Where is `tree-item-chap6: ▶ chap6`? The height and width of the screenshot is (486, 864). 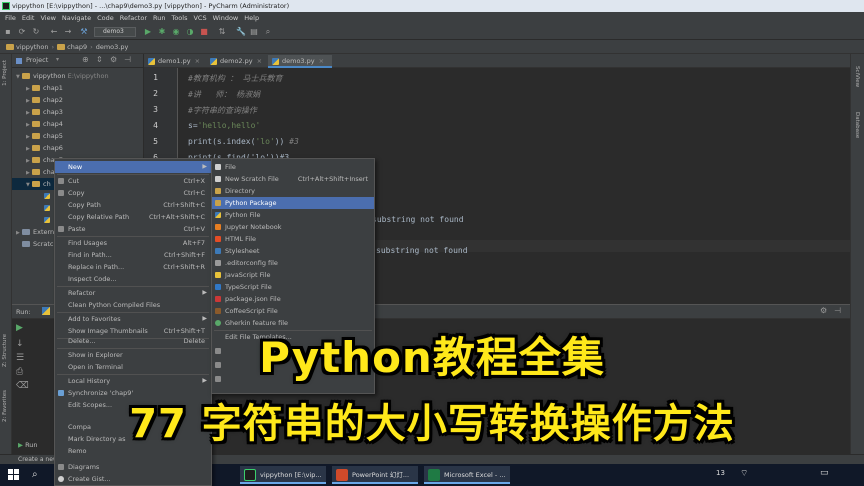
tree-item-chap6: ▶ chap6 is located at coordinates (78, 148).